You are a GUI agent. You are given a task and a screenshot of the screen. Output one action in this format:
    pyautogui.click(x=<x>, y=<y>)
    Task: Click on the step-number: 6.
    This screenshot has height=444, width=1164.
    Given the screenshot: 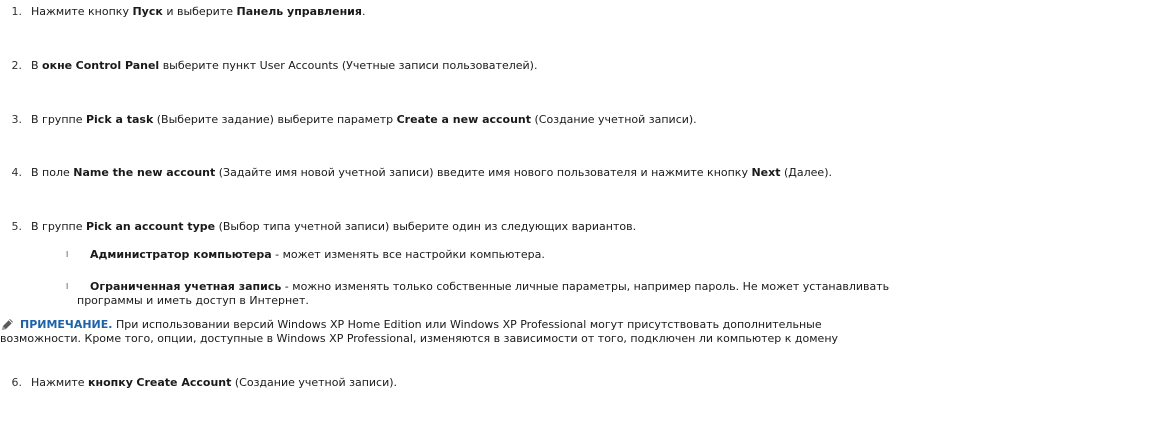 What is the action you would take?
    pyautogui.click(x=17, y=382)
    